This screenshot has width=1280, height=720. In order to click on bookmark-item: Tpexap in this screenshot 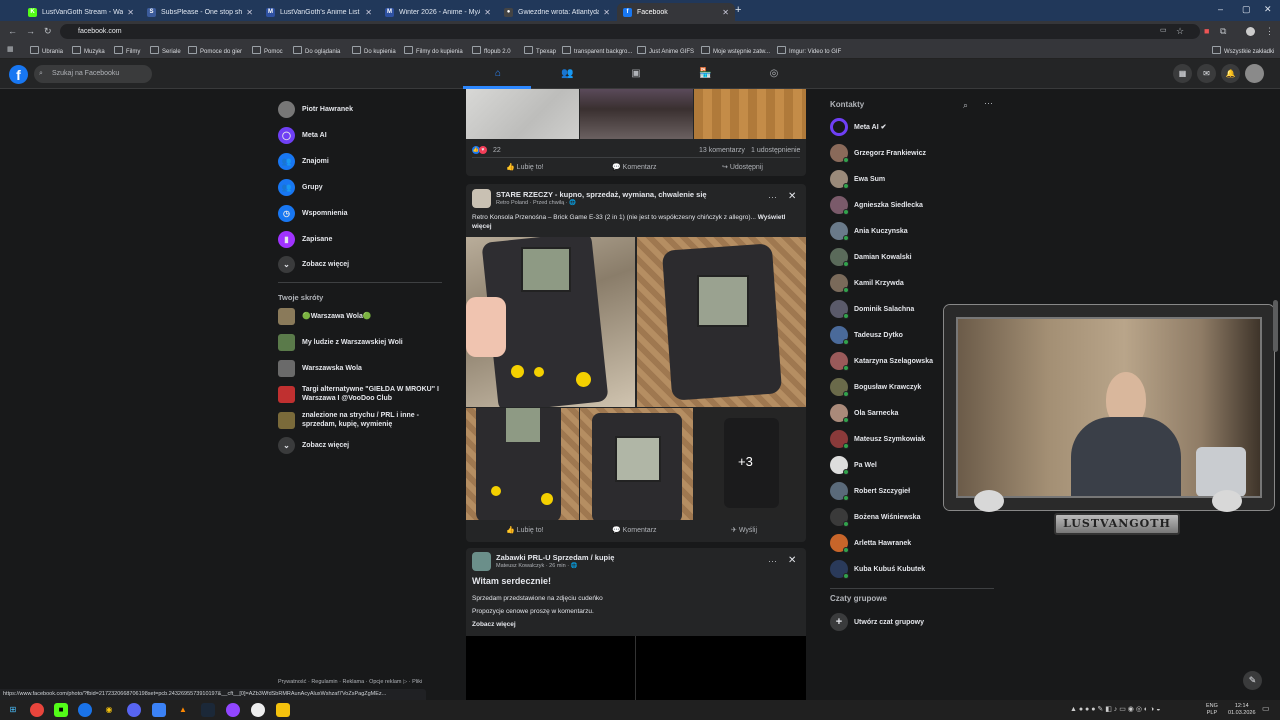, I will do `click(540, 50)`.